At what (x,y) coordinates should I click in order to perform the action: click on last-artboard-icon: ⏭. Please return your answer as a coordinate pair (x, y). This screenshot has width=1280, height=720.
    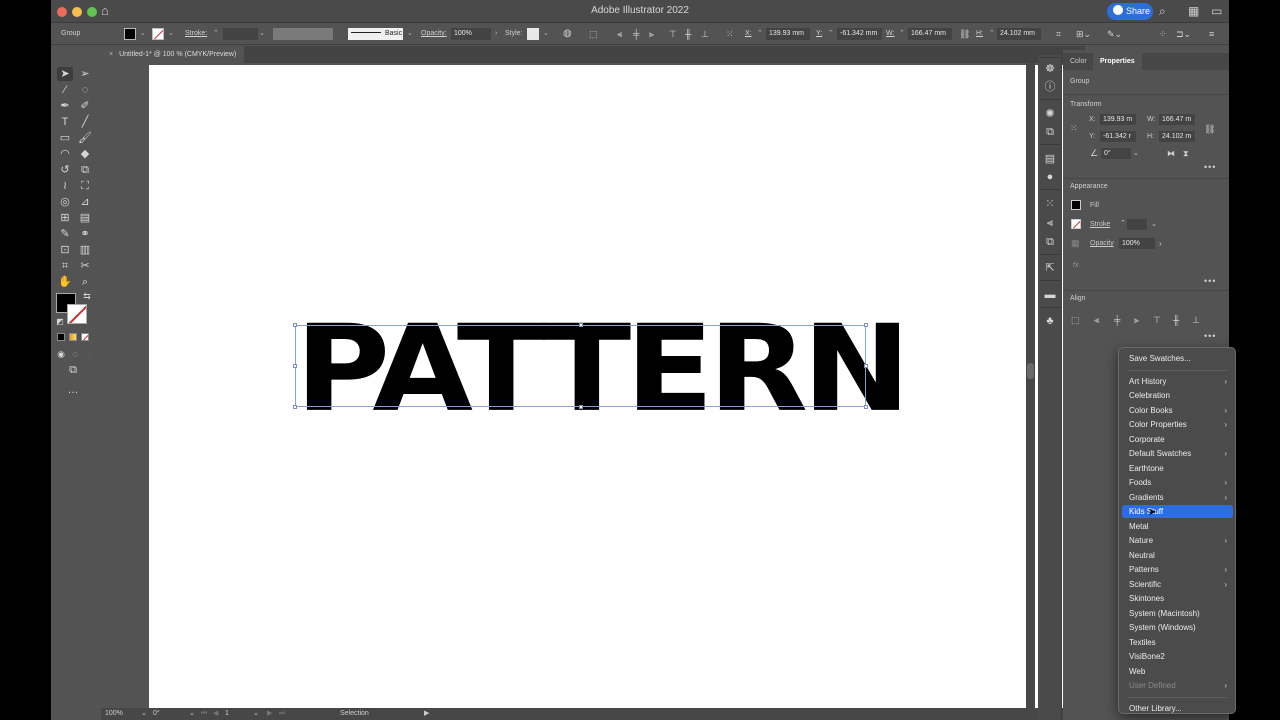
    Looking at the image, I should click on (282, 714).